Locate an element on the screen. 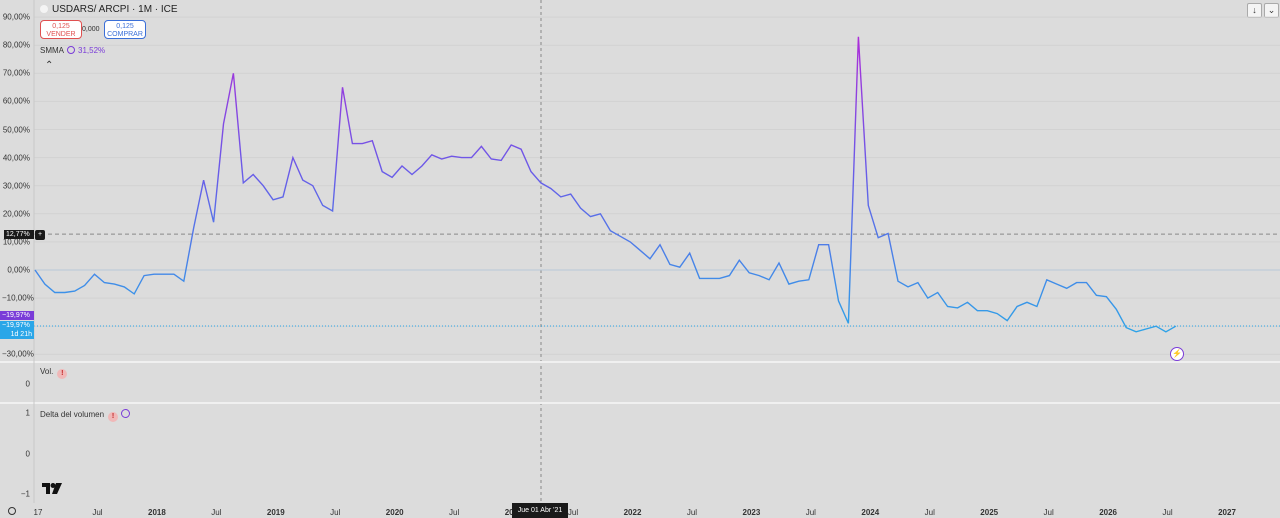 The height and width of the screenshot is (518, 1280). y-tick-label: 40,00% is located at coordinates (16, 158).